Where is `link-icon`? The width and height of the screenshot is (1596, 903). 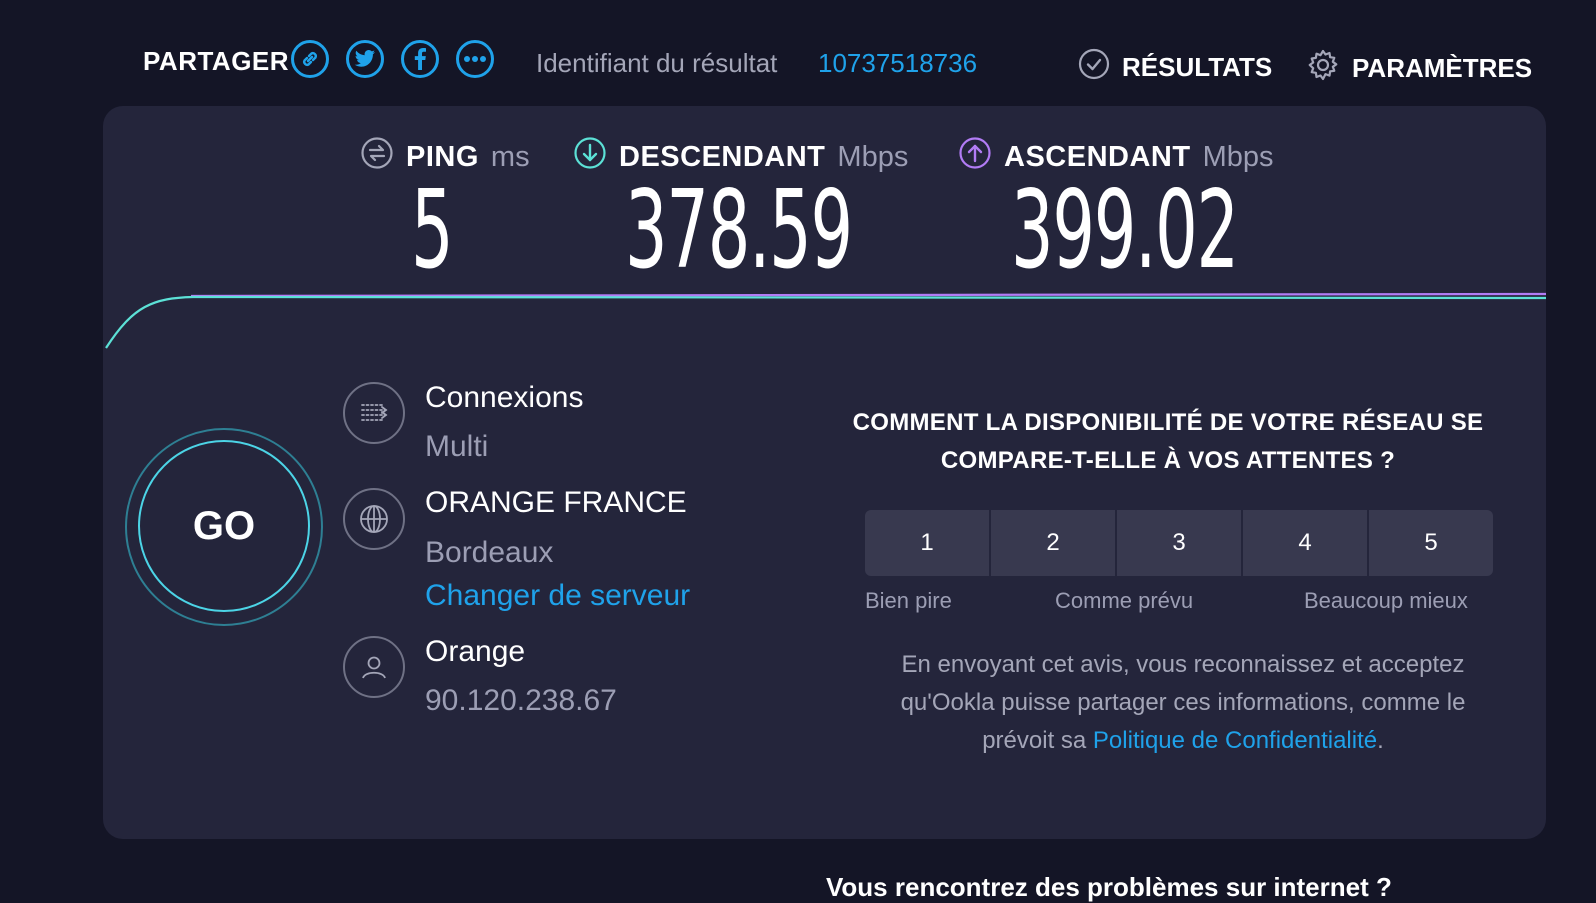 link-icon is located at coordinates (310, 59).